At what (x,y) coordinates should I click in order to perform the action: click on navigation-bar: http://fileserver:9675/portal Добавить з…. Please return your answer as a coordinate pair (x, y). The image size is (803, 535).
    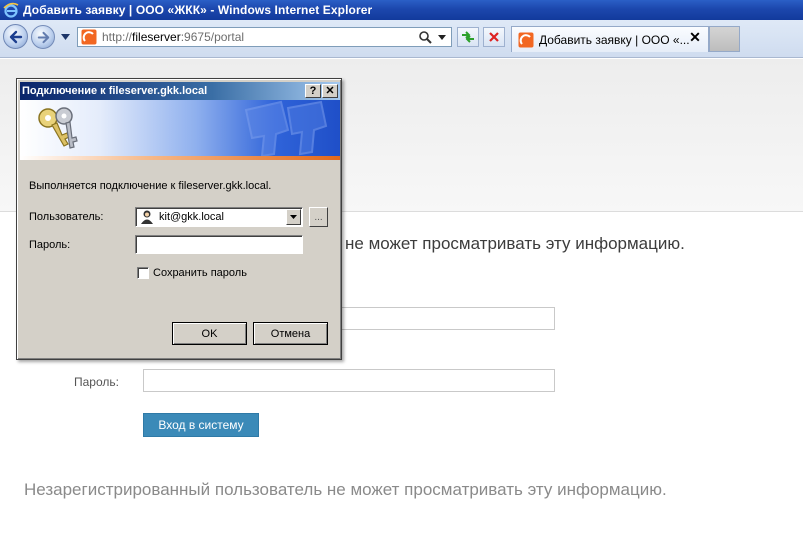
    Looking at the image, I should click on (401, 39).